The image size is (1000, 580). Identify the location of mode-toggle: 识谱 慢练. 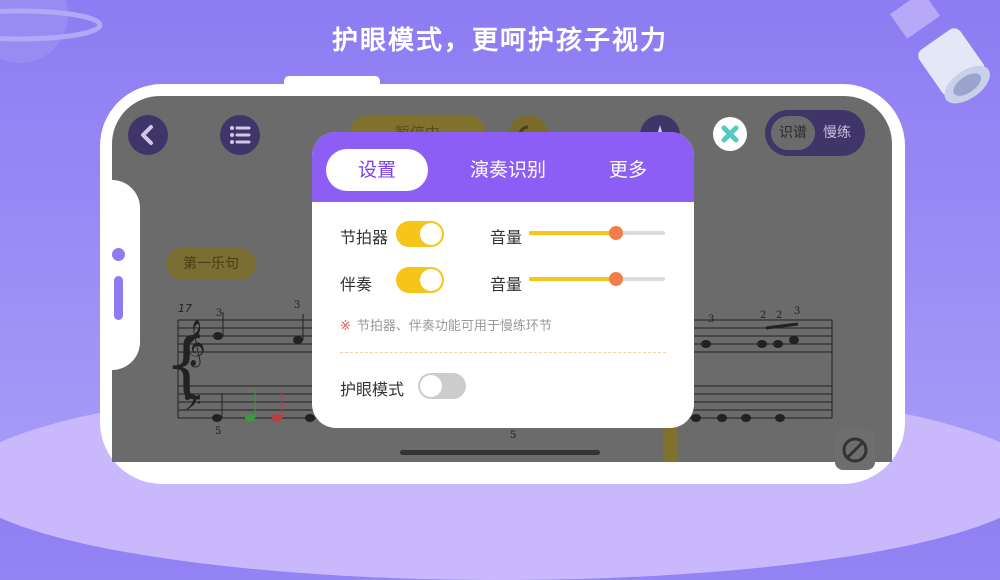
(815, 133).